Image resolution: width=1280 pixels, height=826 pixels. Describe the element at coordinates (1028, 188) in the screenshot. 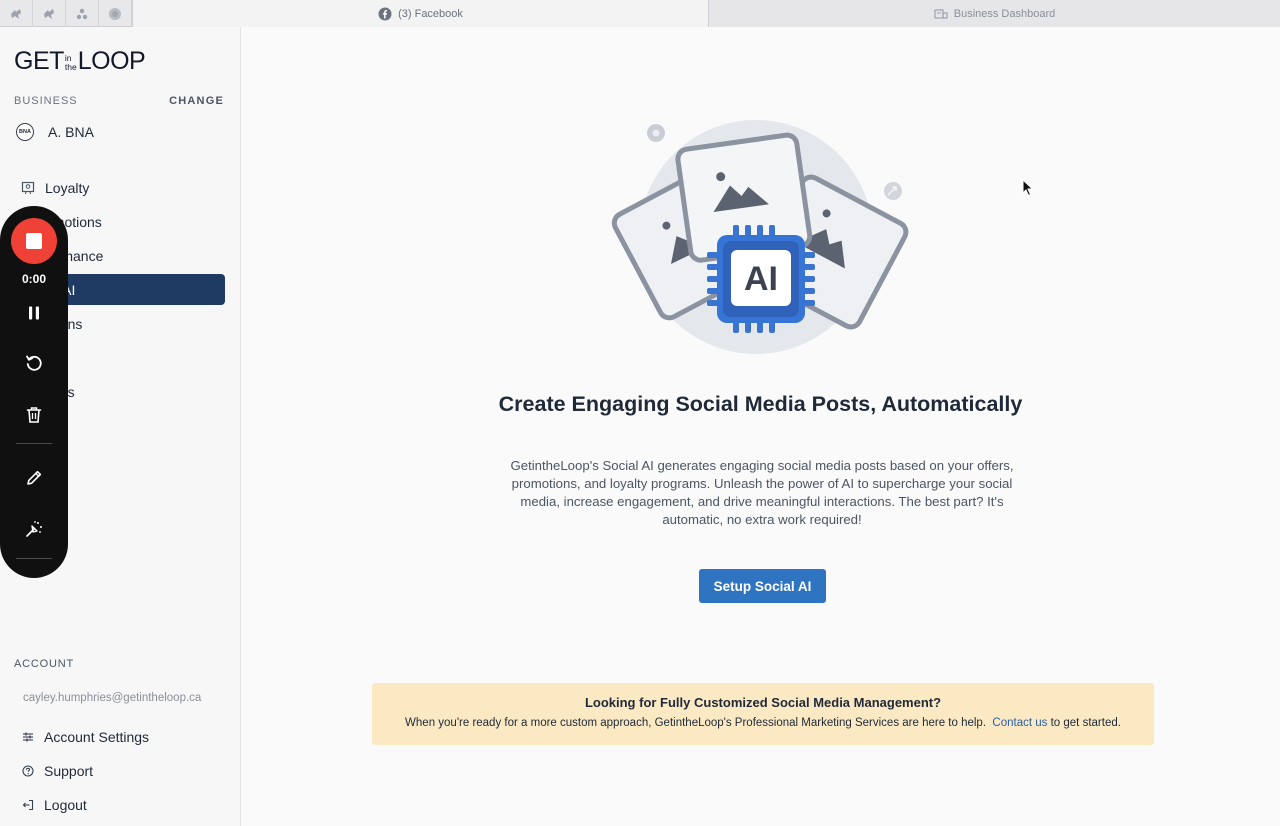

I see `mouse-cursor-icon` at that location.